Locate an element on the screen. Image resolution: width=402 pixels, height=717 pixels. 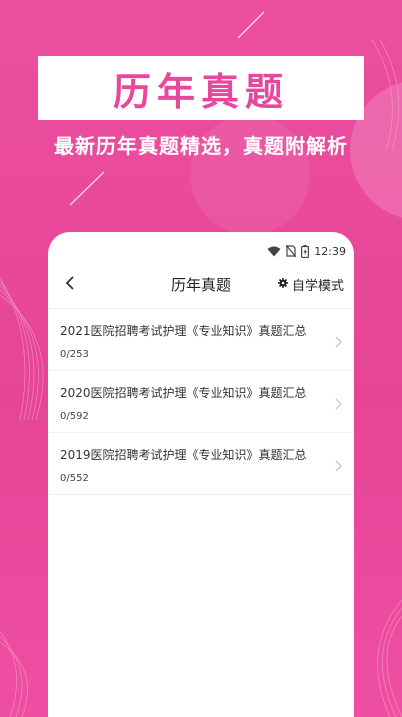
no-sim-icon is located at coordinates (291, 251).